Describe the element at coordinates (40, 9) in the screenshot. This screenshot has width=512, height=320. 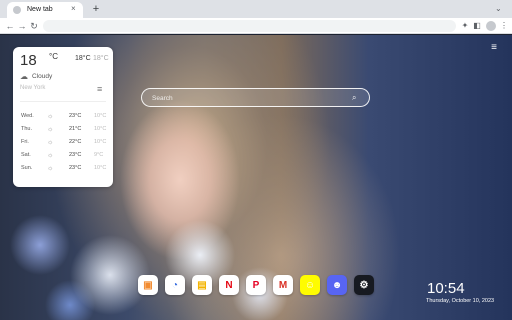
I see `tab-title: New tab` at that location.